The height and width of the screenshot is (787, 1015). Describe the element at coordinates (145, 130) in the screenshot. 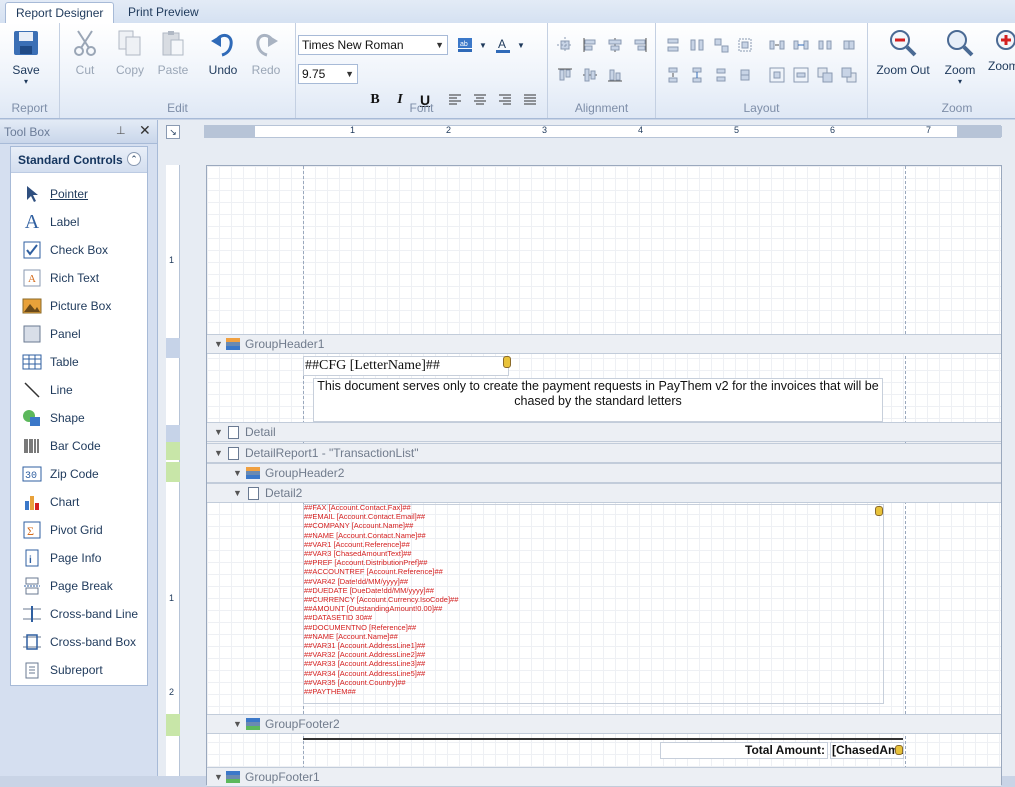

I see `close-icon: ✕` at that location.